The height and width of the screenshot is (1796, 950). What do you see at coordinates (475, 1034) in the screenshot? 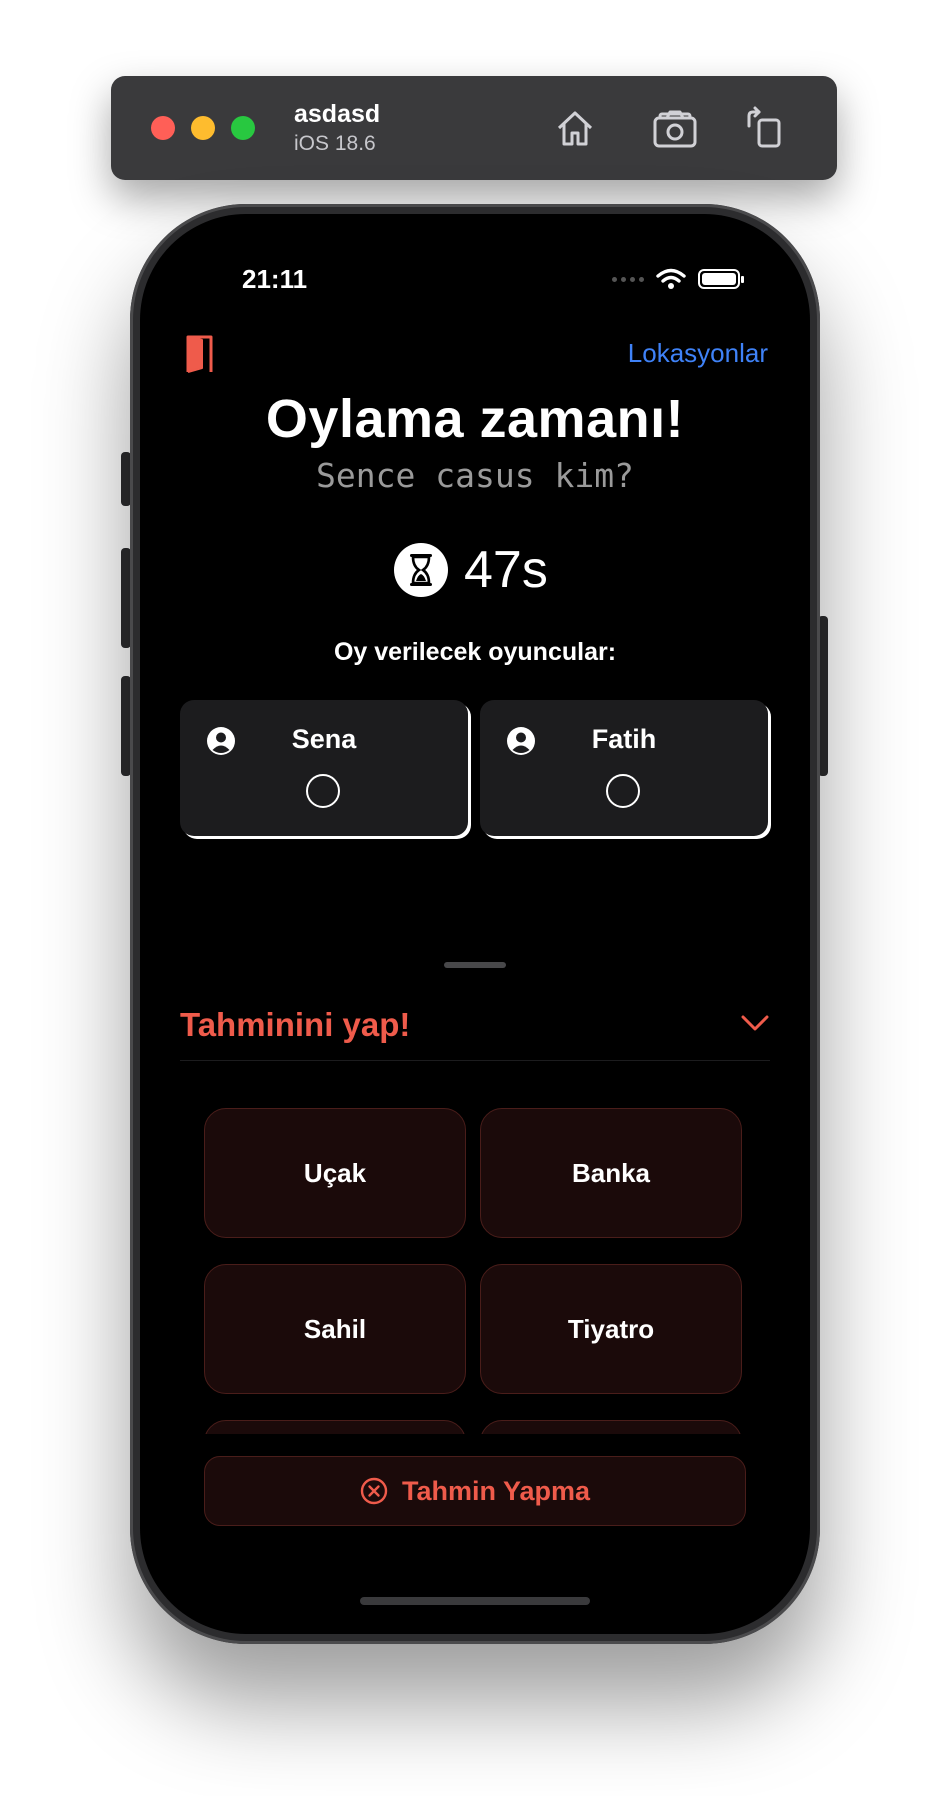
I see `guess-panel-header: Tahminini yap!` at bounding box center [475, 1034].